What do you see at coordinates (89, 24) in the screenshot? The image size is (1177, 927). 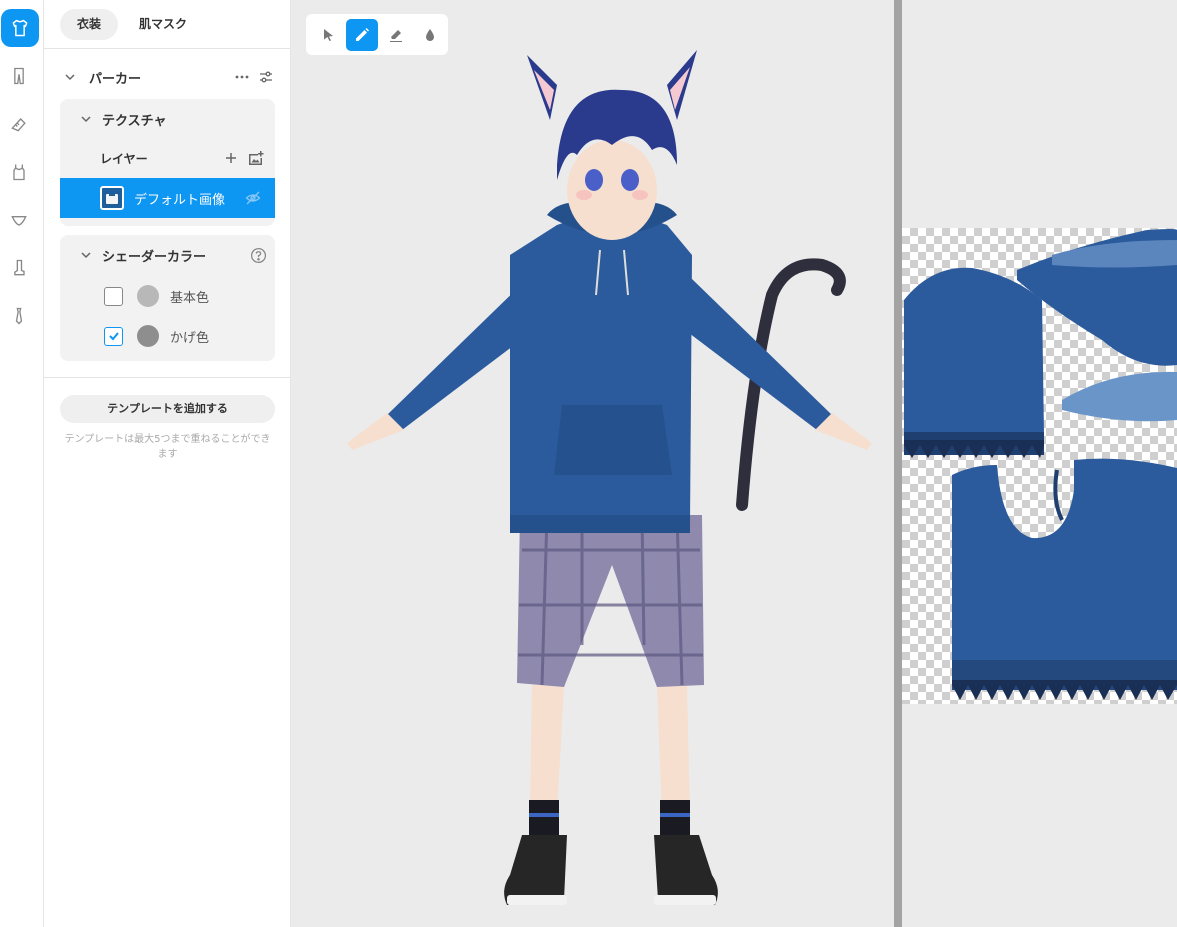 I see `tab-costume: 衣装` at bounding box center [89, 24].